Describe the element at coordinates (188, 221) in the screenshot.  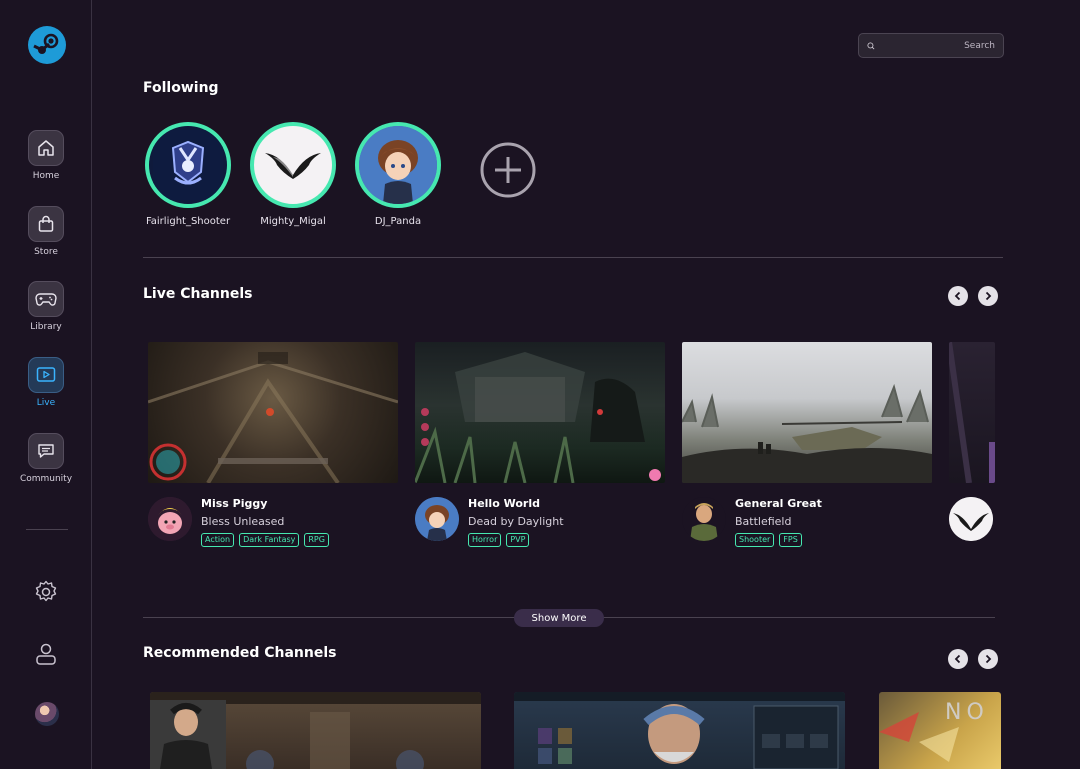
I see `channel-name: Fairlight_Shooter` at that location.